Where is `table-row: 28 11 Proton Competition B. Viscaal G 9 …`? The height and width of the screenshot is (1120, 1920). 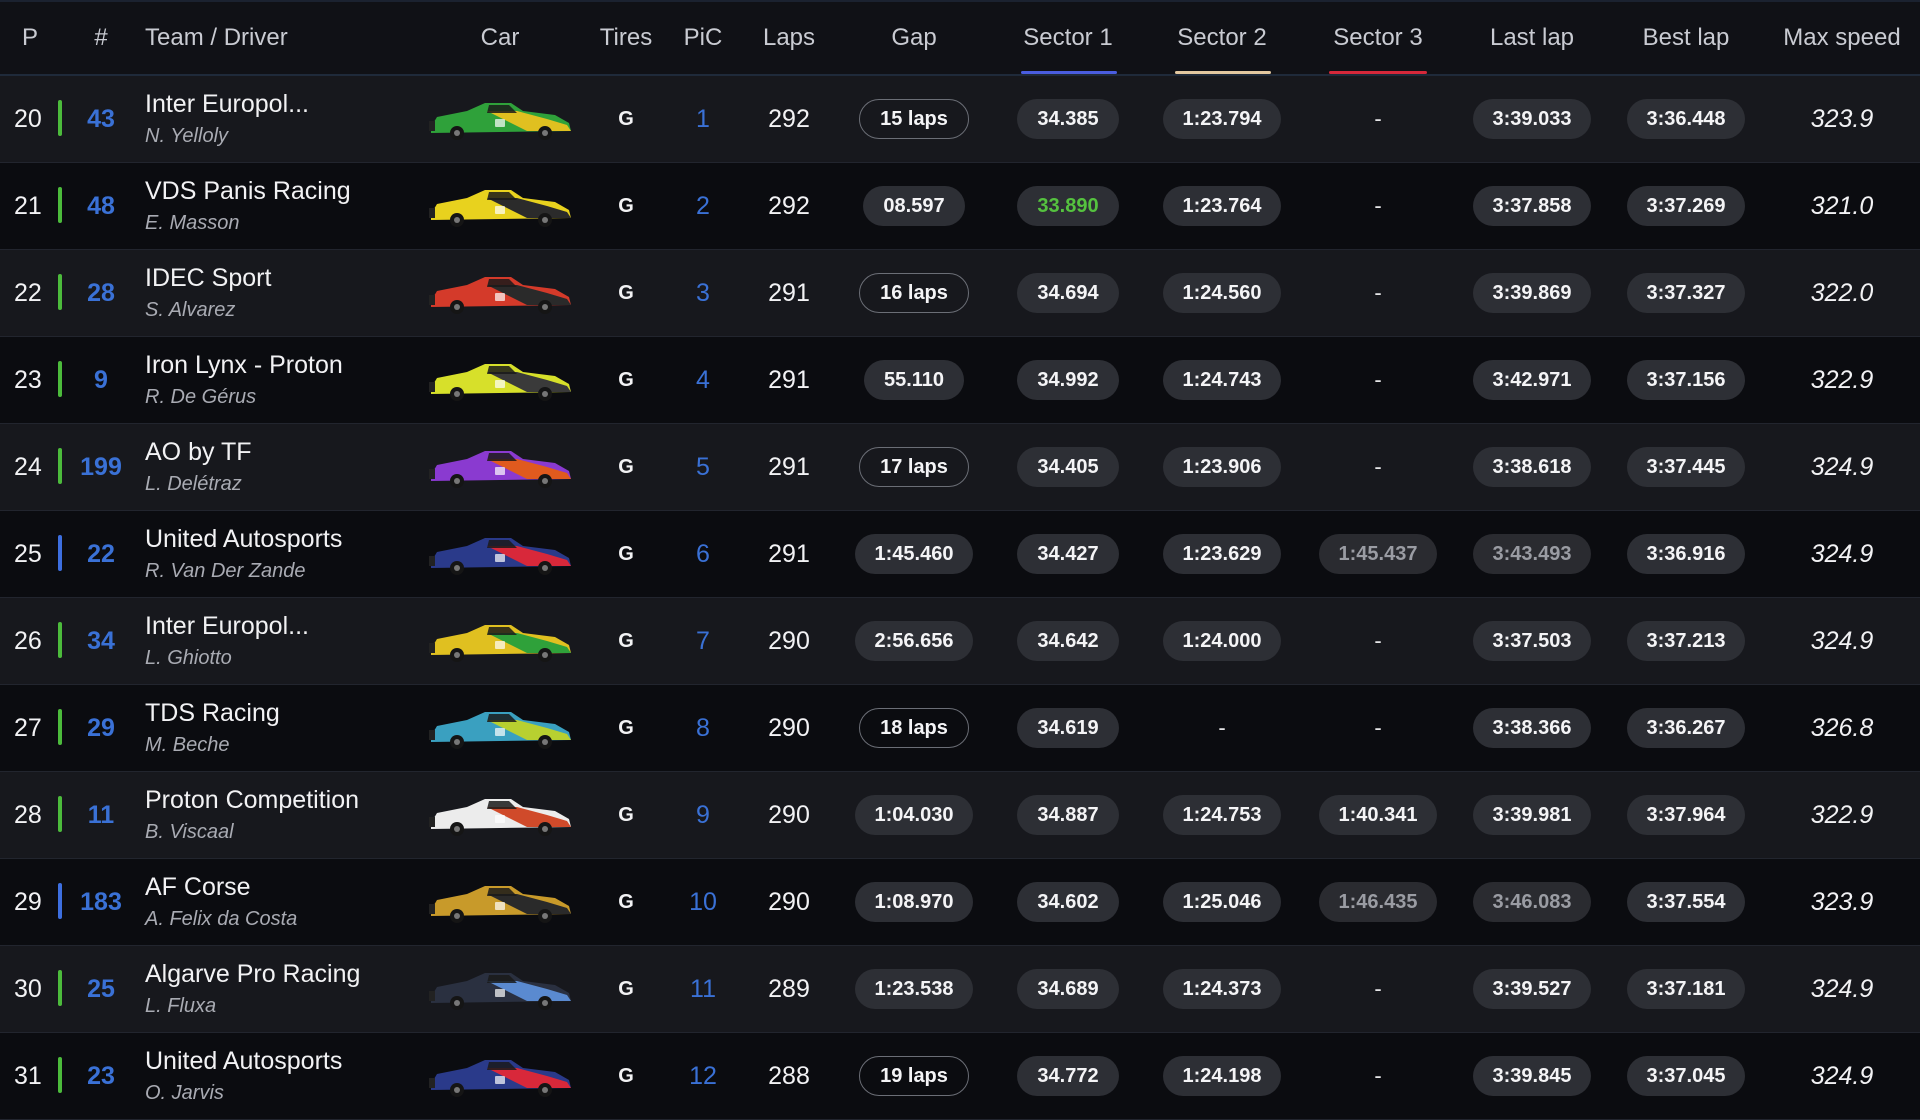
table-row: 28 11 Proton Competition B. Viscaal G 9 … is located at coordinates (960, 815).